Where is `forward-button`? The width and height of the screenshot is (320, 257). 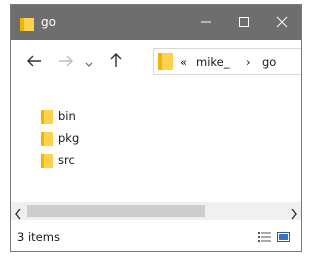 forward-button is located at coordinates (66, 62).